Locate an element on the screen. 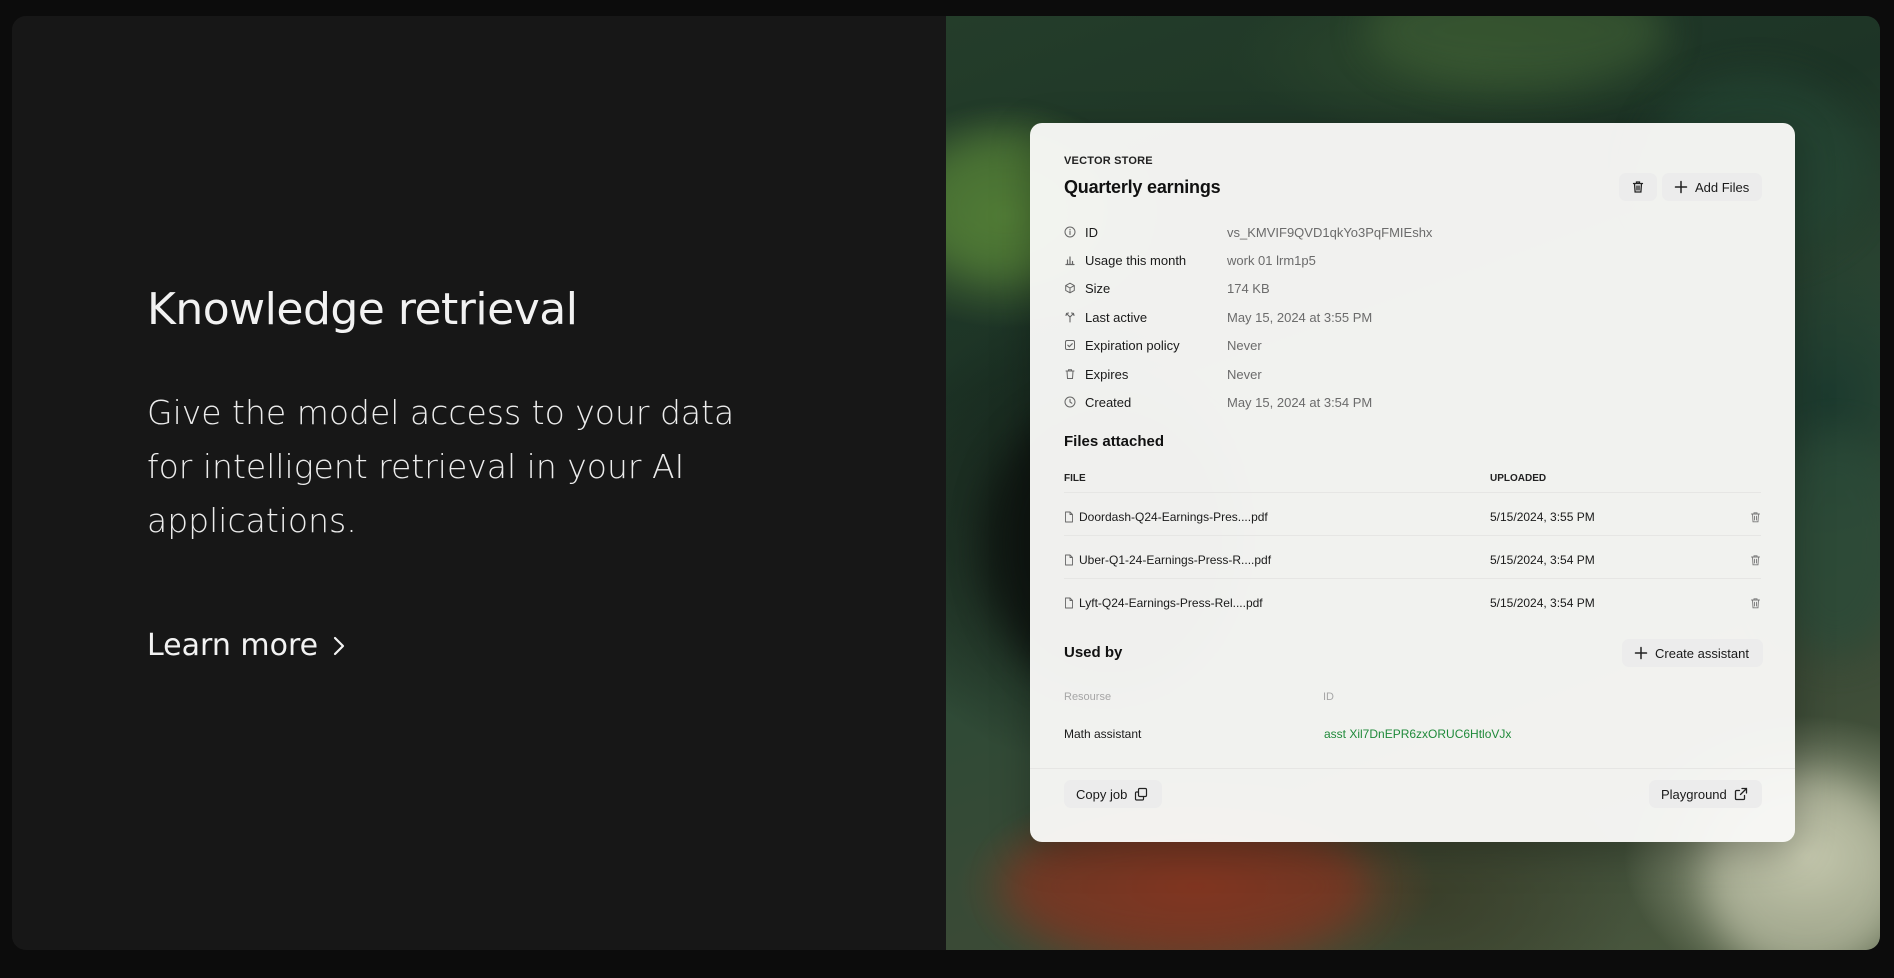 The width and height of the screenshot is (1894, 978). meta-row-id: ID vs_KMVIF9QVD1qkYo3PqFMIEshx is located at coordinates (1414, 232).